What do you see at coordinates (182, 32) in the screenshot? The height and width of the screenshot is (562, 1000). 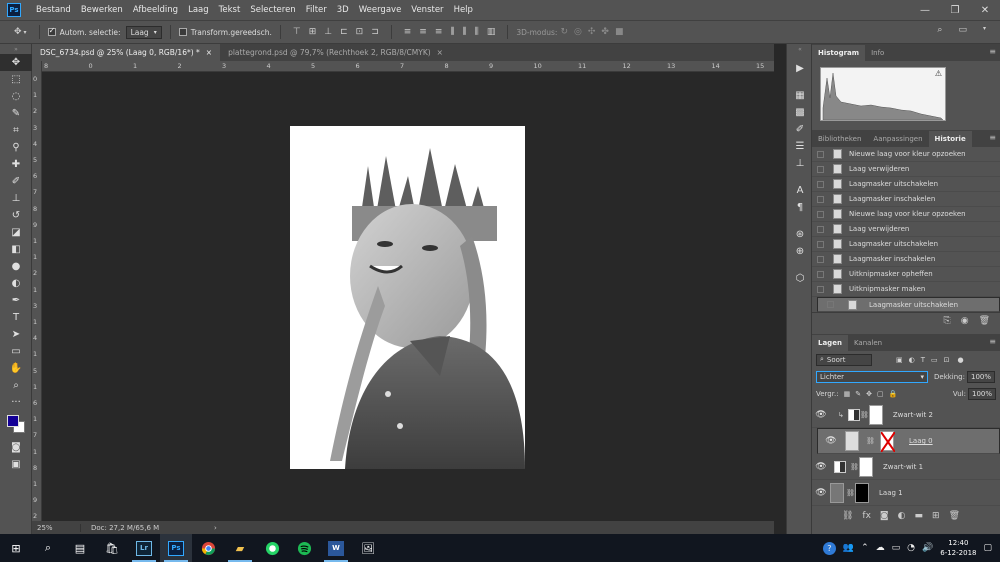 I see `transform-controls-checkbox` at bounding box center [182, 32].